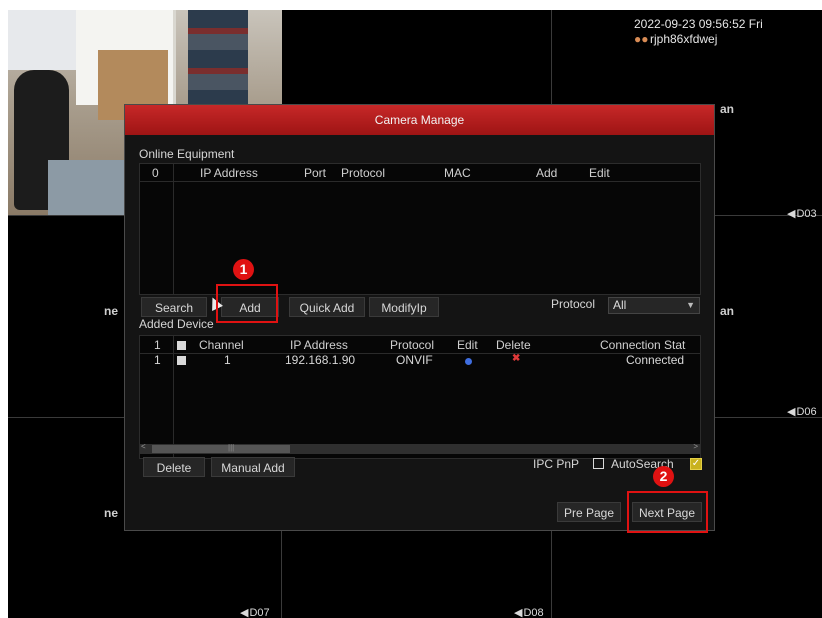 The image size is (822, 618). Describe the element at coordinates (327, 307) in the screenshot. I see `quick-add-button: Quick Add` at that location.